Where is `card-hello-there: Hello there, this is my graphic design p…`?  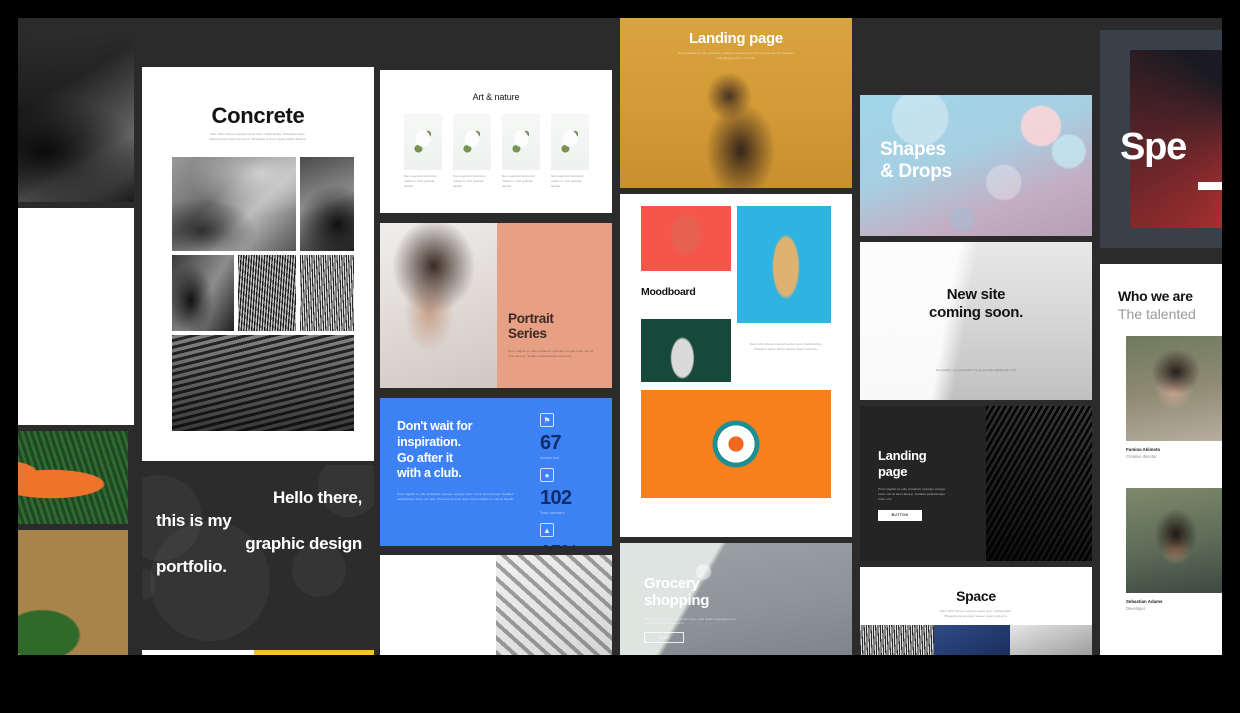
card-hello-there: Hello there, this is my graphic design p… is located at coordinates (258, 557).